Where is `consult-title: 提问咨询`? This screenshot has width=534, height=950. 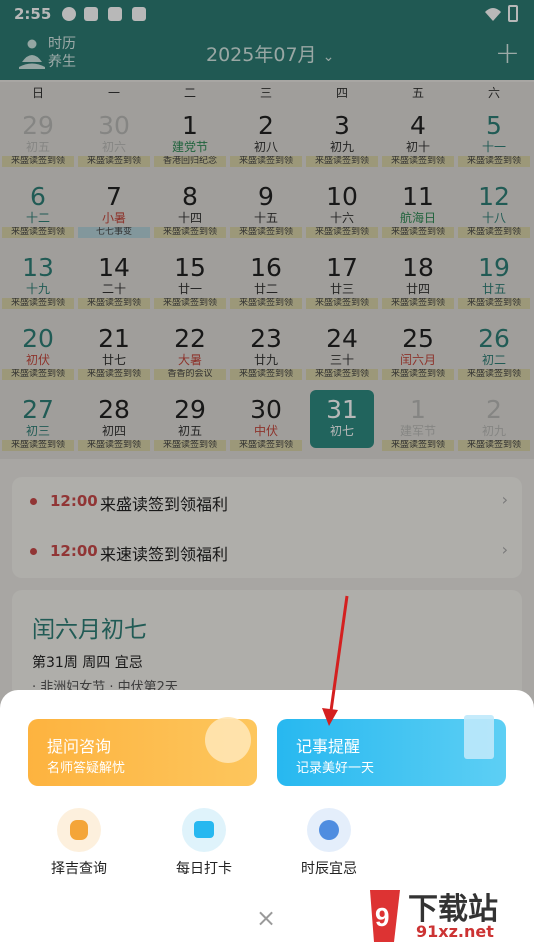
consult-title: 提问咨询 is located at coordinates (79, 746).